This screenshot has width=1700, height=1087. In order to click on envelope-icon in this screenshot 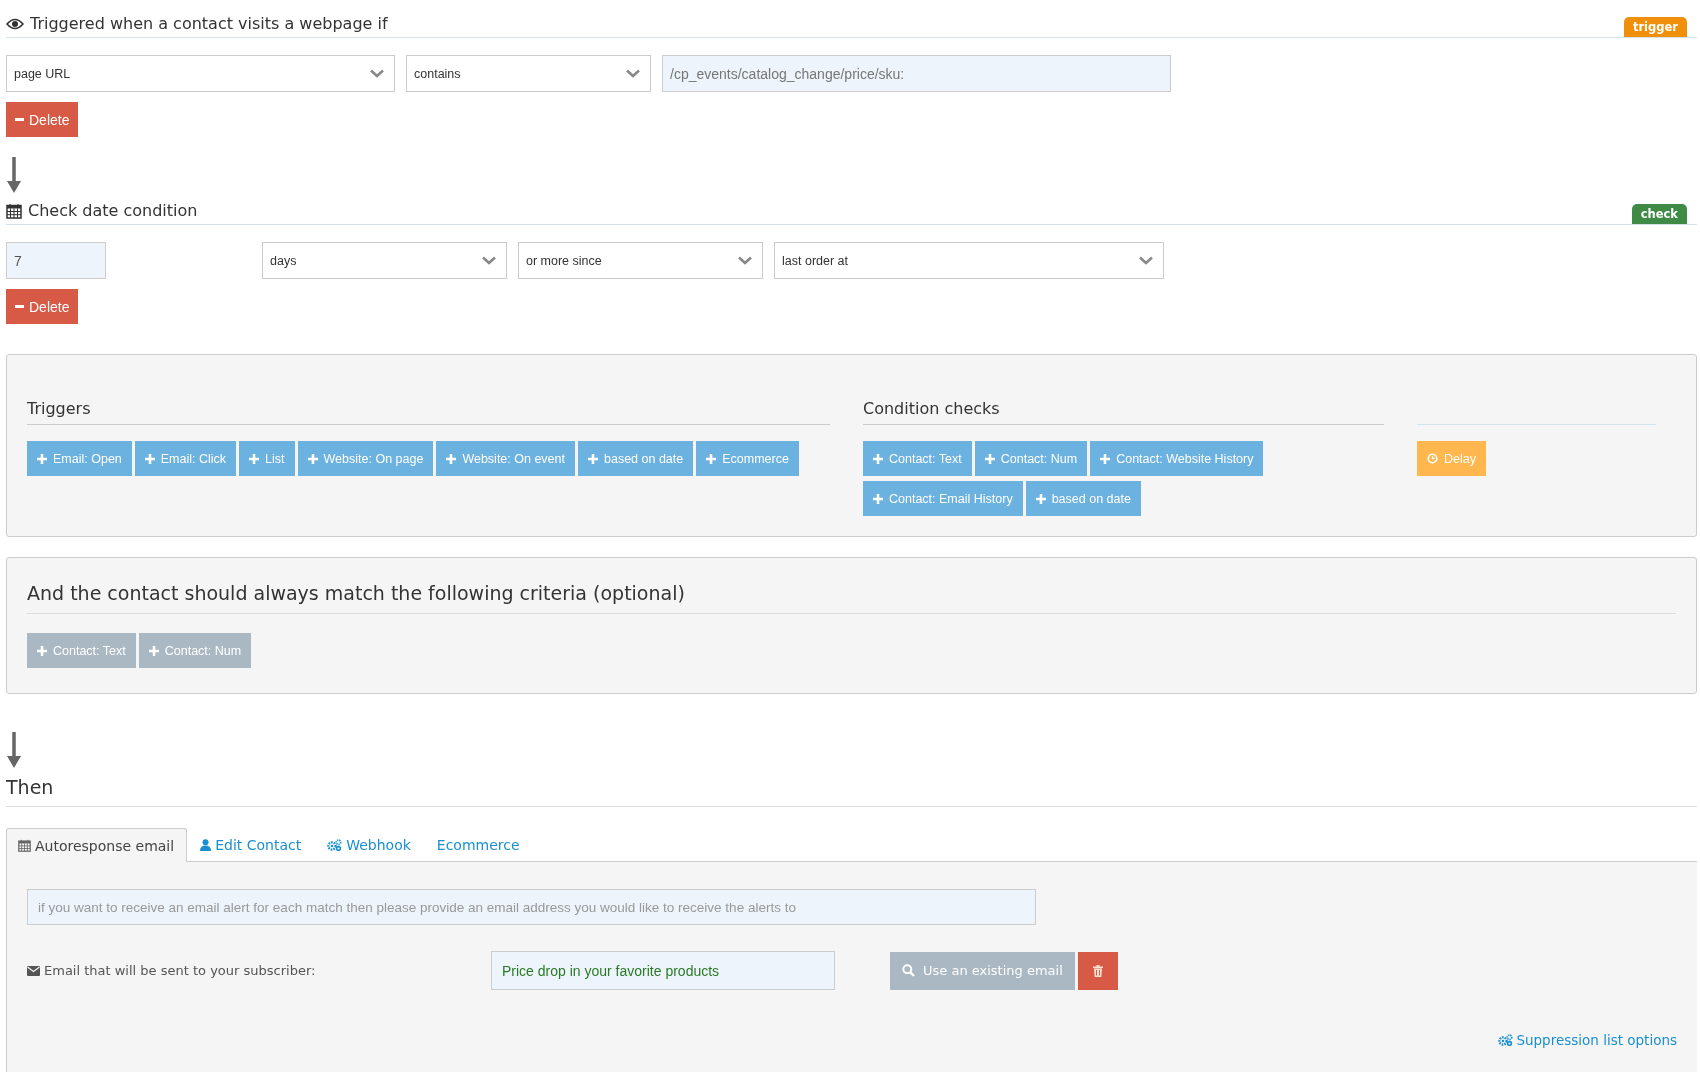, I will do `click(33, 970)`.